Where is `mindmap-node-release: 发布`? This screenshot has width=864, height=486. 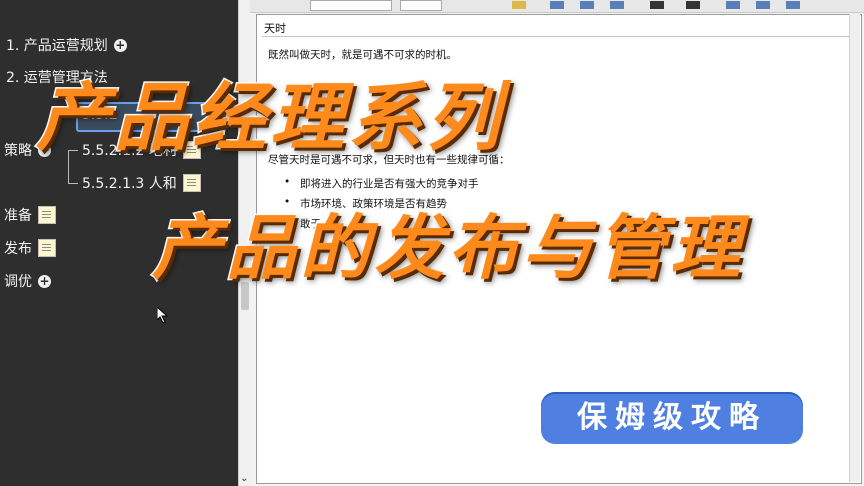
mindmap-node-release: 发布 is located at coordinates (30, 248).